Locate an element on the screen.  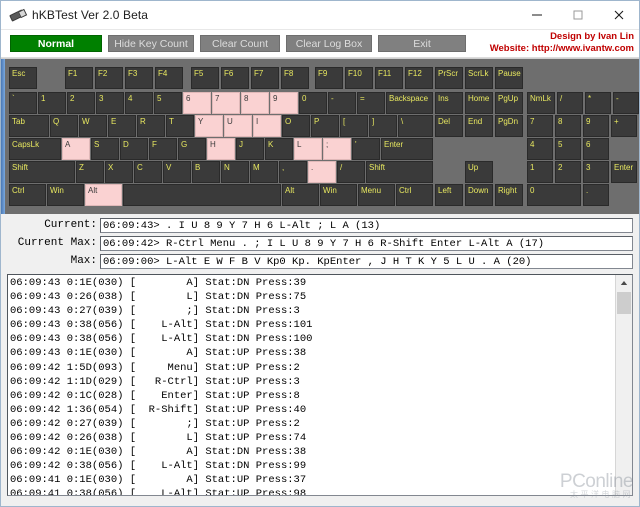
key-V: V is located at coordinates (177, 172).